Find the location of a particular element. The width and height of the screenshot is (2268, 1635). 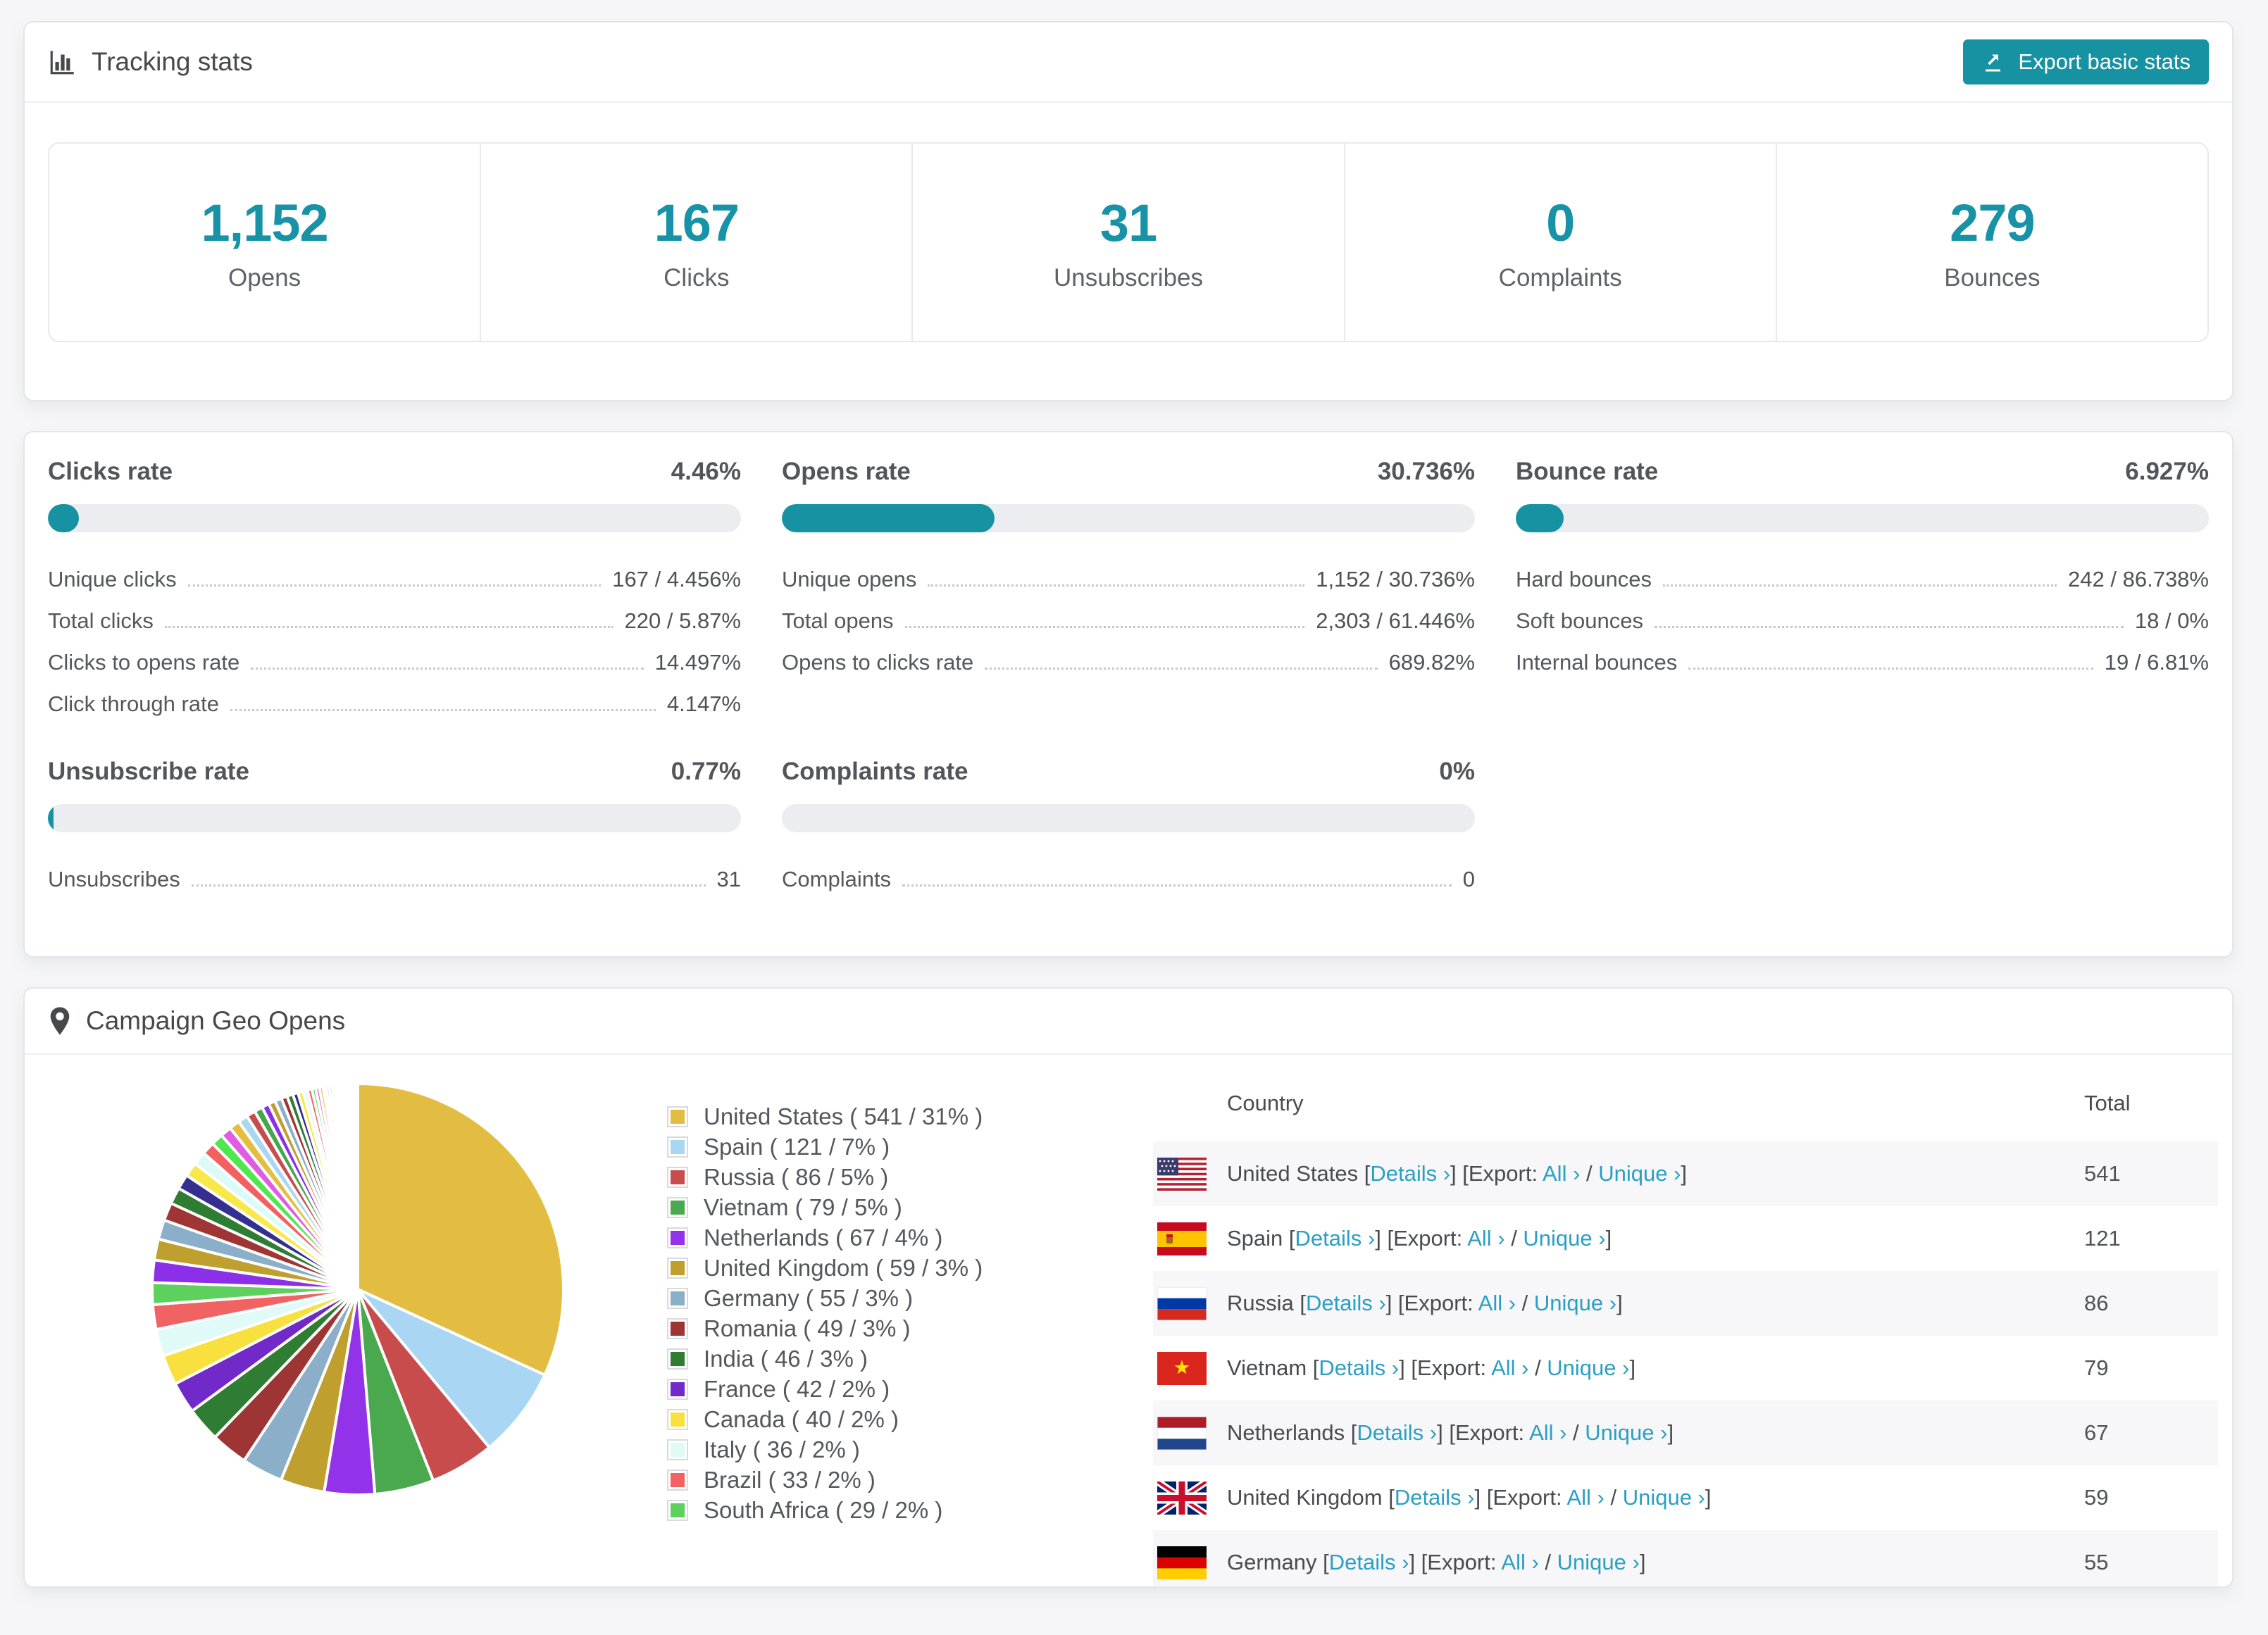

map-pin-icon is located at coordinates (60, 1021).